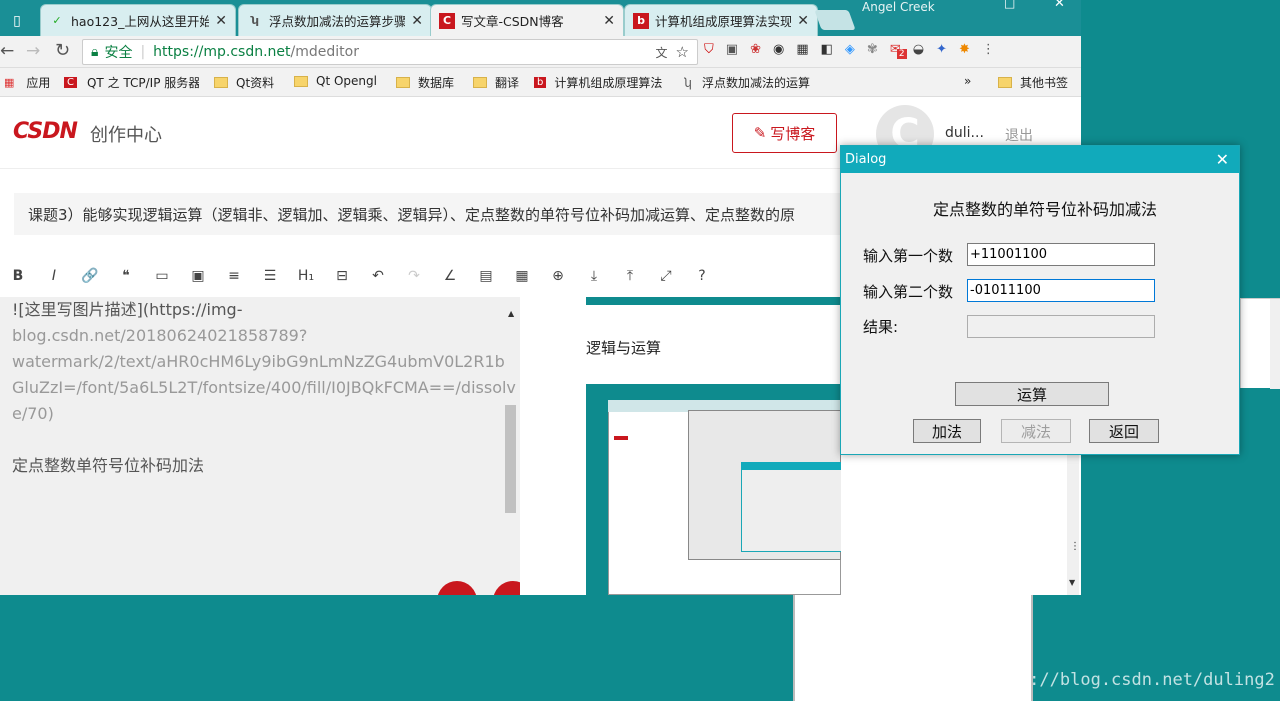 The image size is (1280, 701). What do you see at coordinates (527, 20) in the screenshot?
I see `tab-csdn-write: C 写文章-CSDN博客 ✕` at bounding box center [527, 20].